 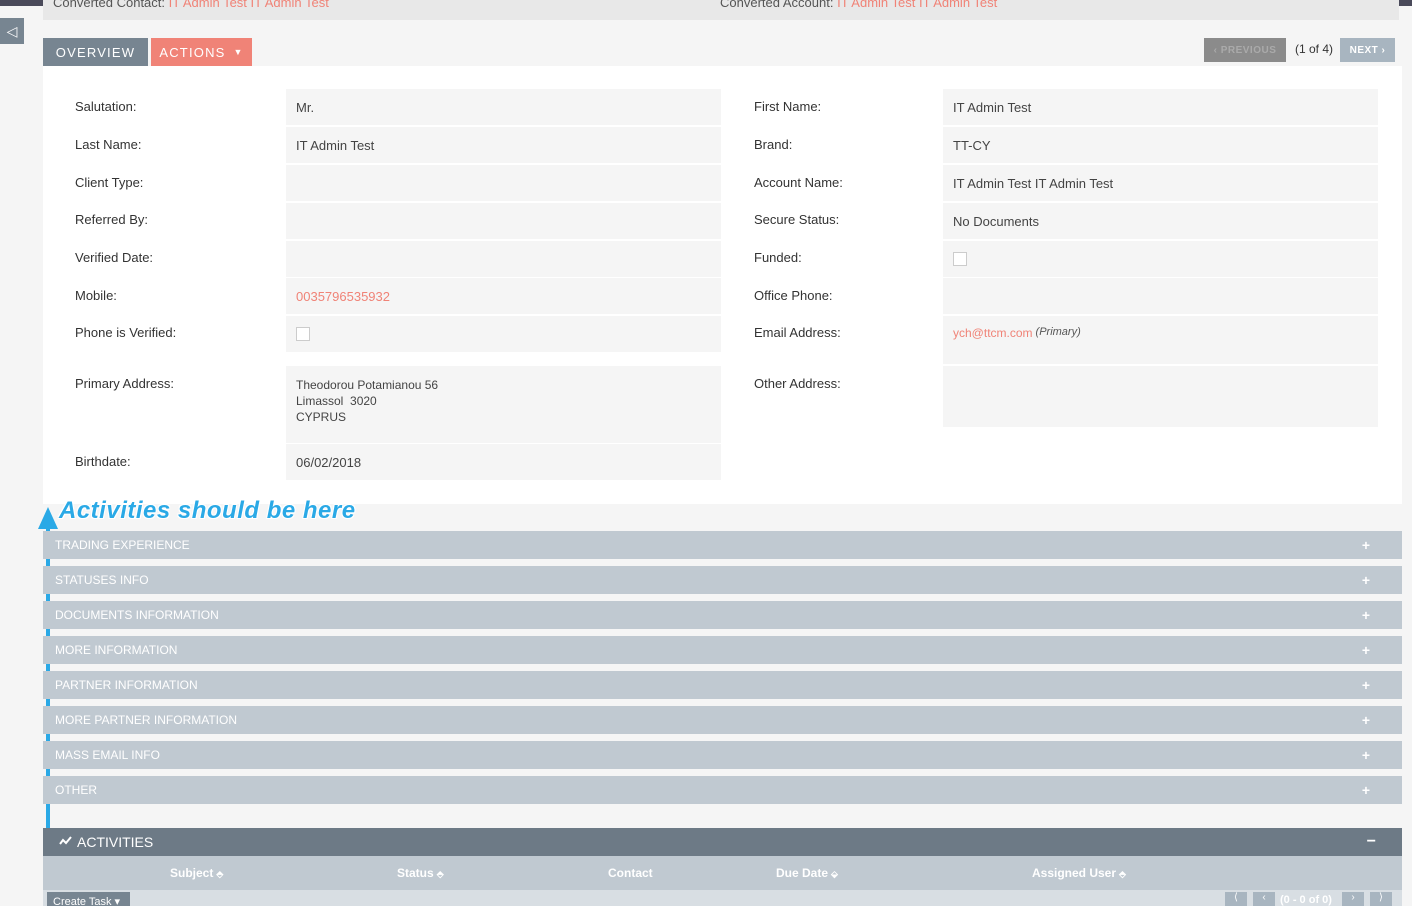 What do you see at coordinates (798, 182) in the screenshot?
I see `account-name-label: Account Name:` at bounding box center [798, 182].